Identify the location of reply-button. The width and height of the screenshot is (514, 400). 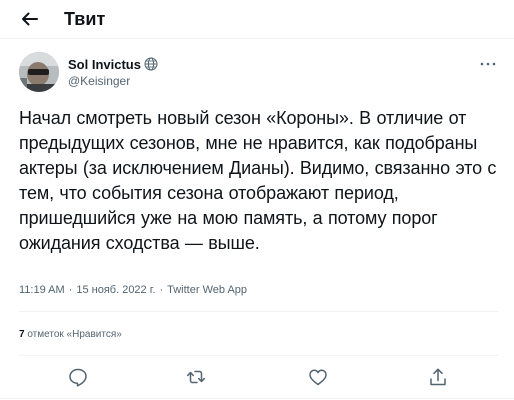
(78, 377).